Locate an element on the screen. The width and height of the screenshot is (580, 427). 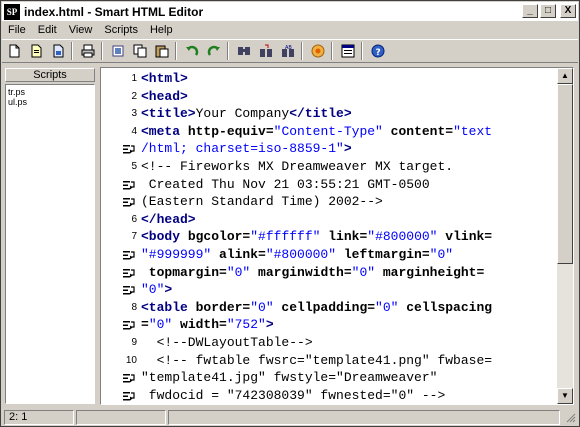
code-token: <title> is located at coordinates (168, 114).